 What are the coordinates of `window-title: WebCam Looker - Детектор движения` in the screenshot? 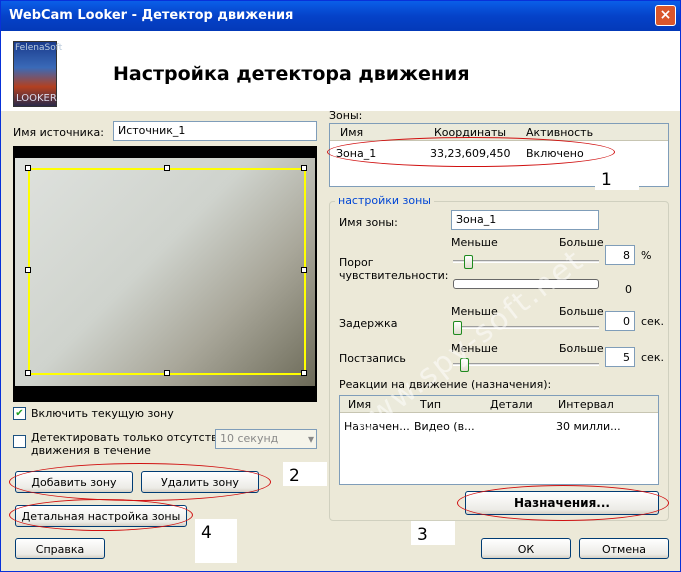 It's located at (151, 15).